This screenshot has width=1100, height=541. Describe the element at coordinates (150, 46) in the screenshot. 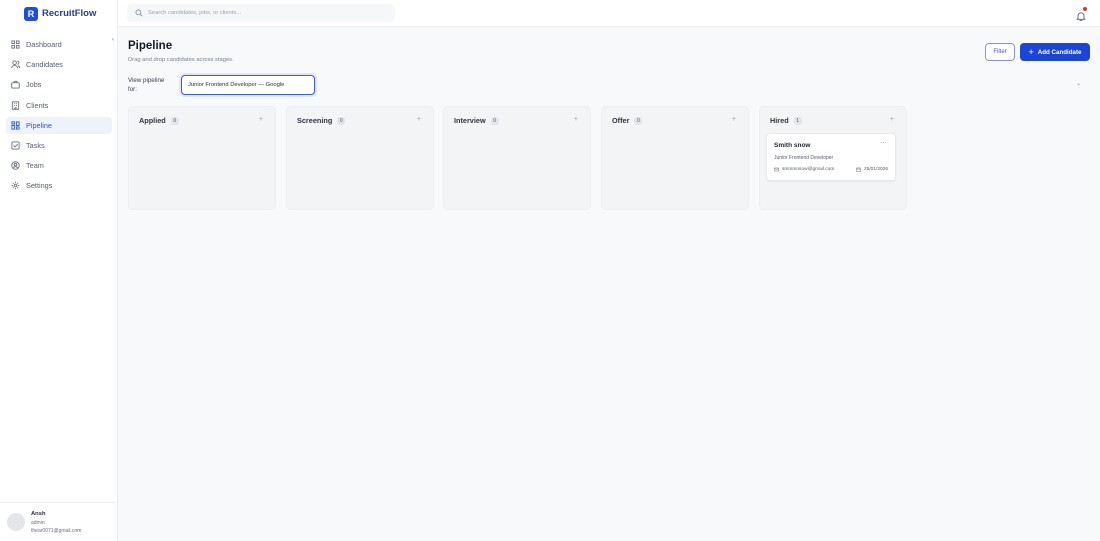

I see `page-title: Pipeline` at that location.